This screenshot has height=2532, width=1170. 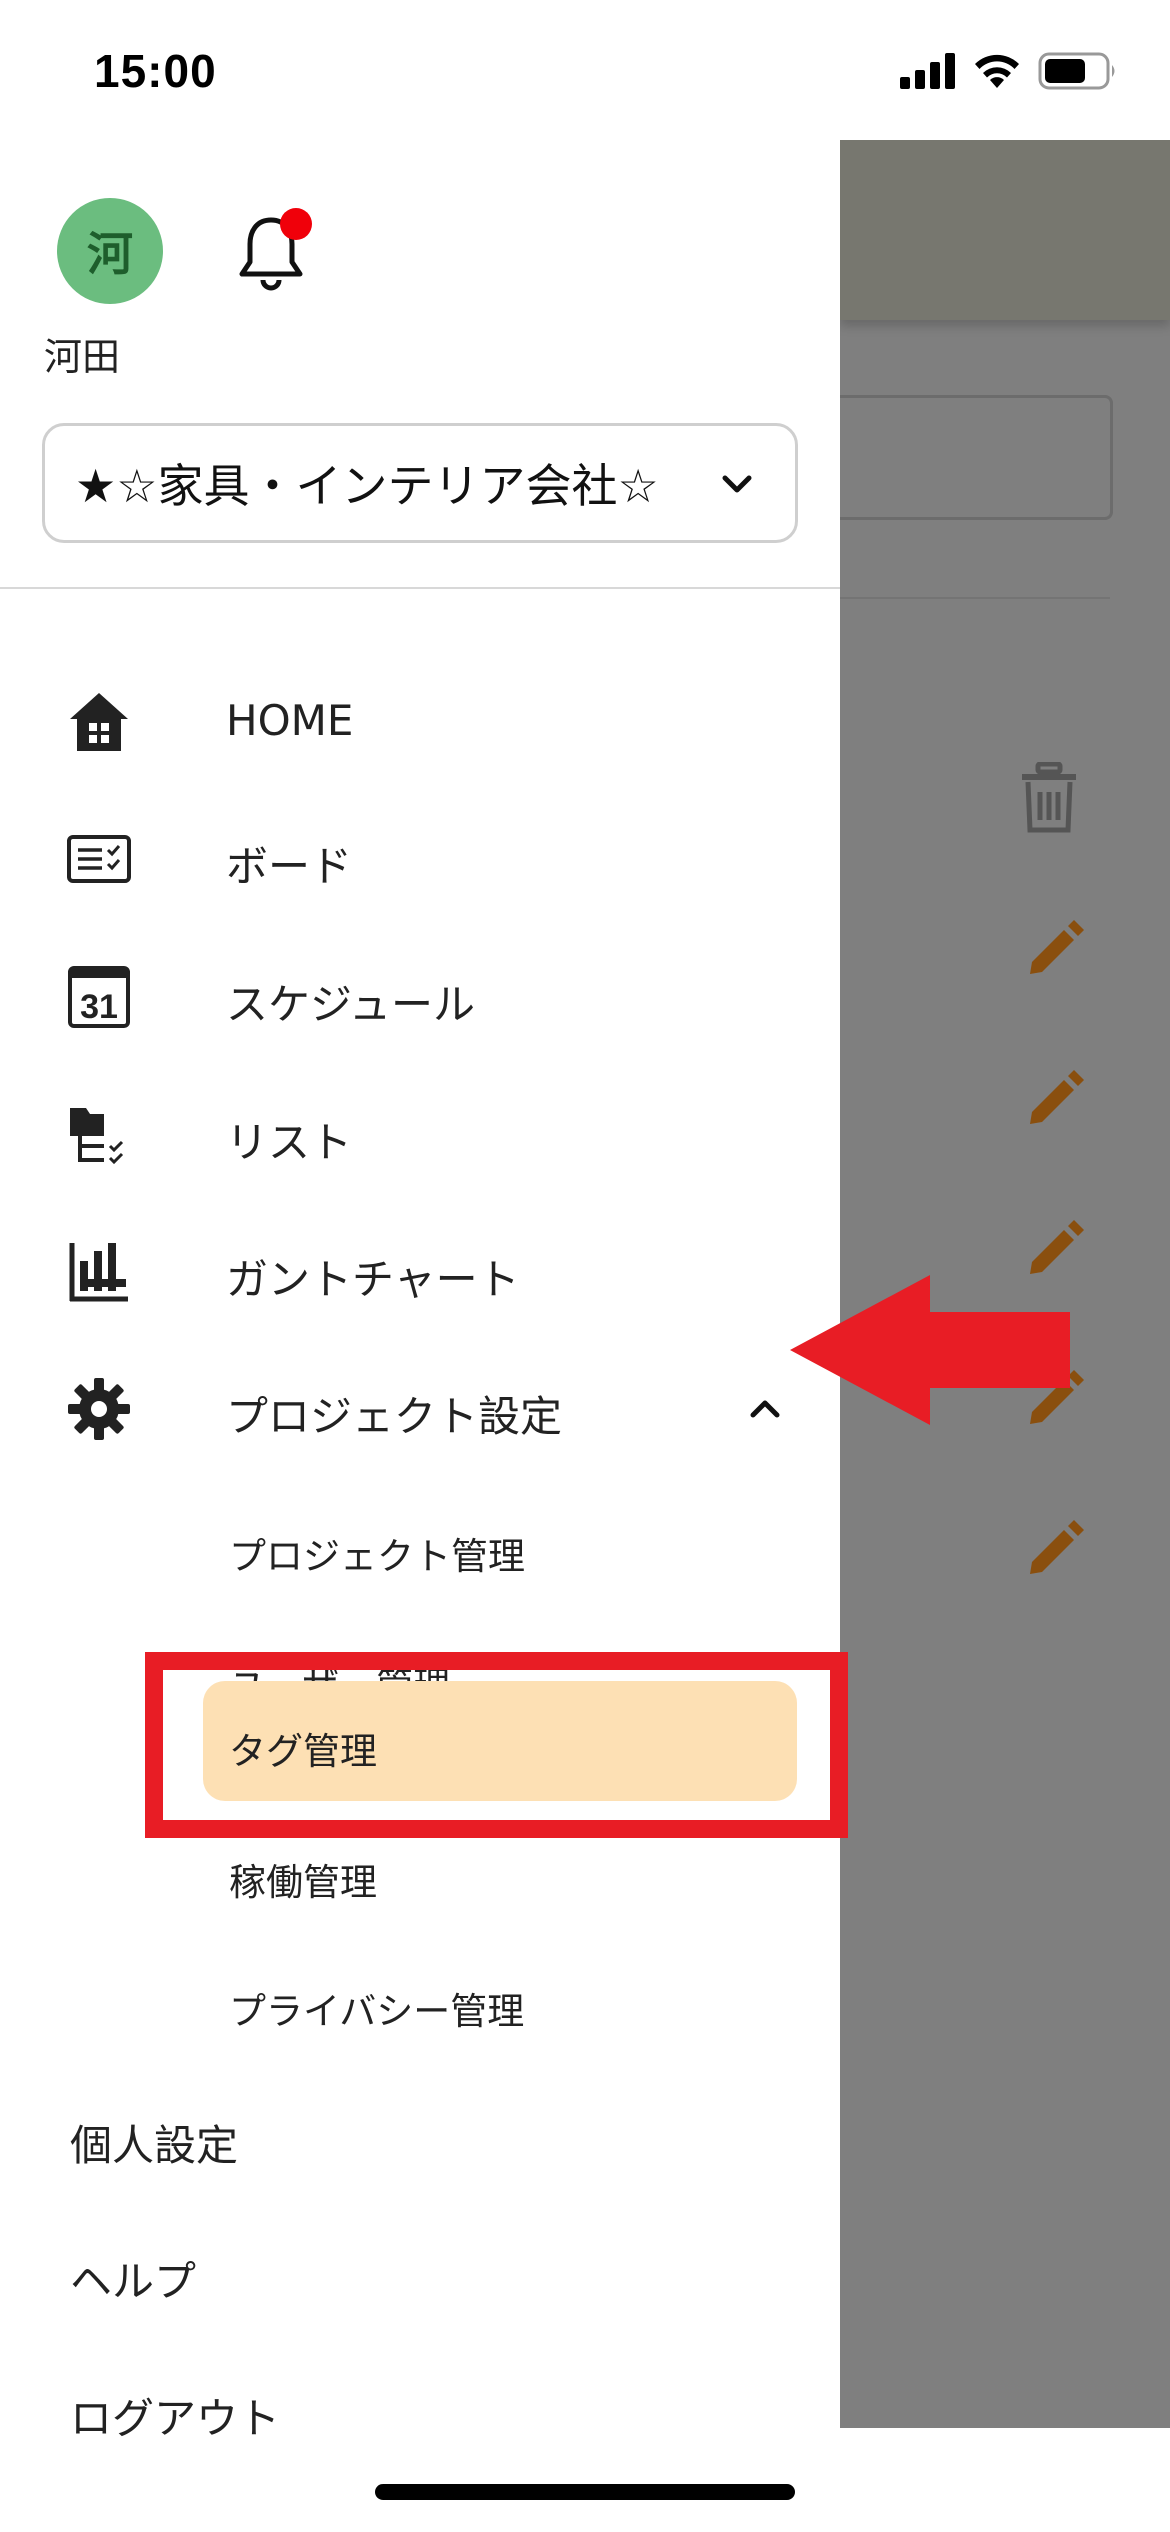 What do you see at coordinates (1076, 71) in the screenshot?
I see `battery-icon` at bounding box center [1076, 71].